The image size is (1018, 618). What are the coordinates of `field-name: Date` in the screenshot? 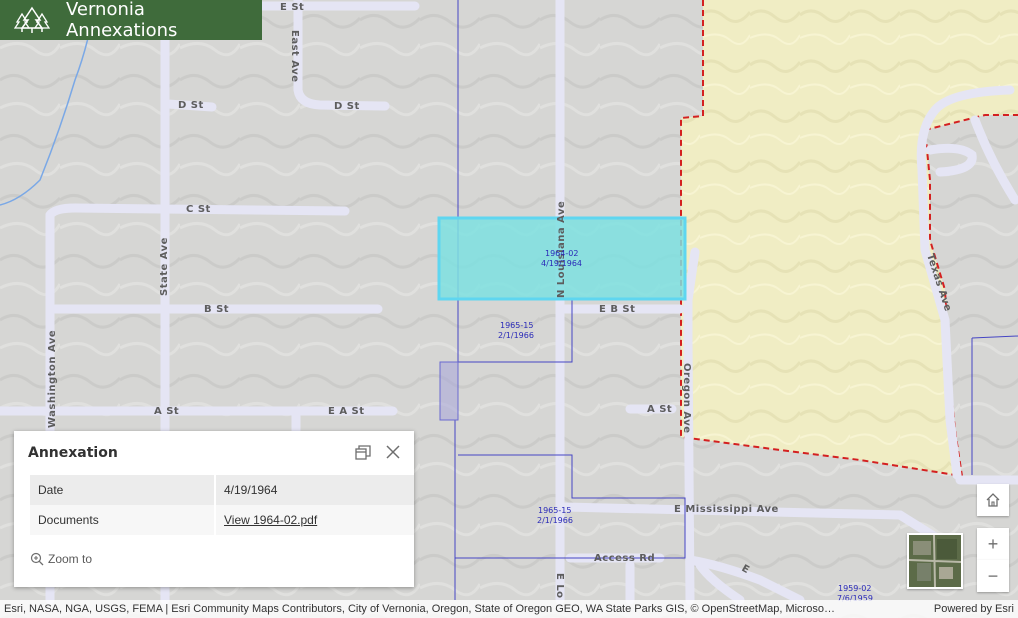 It's located at (123, 490).